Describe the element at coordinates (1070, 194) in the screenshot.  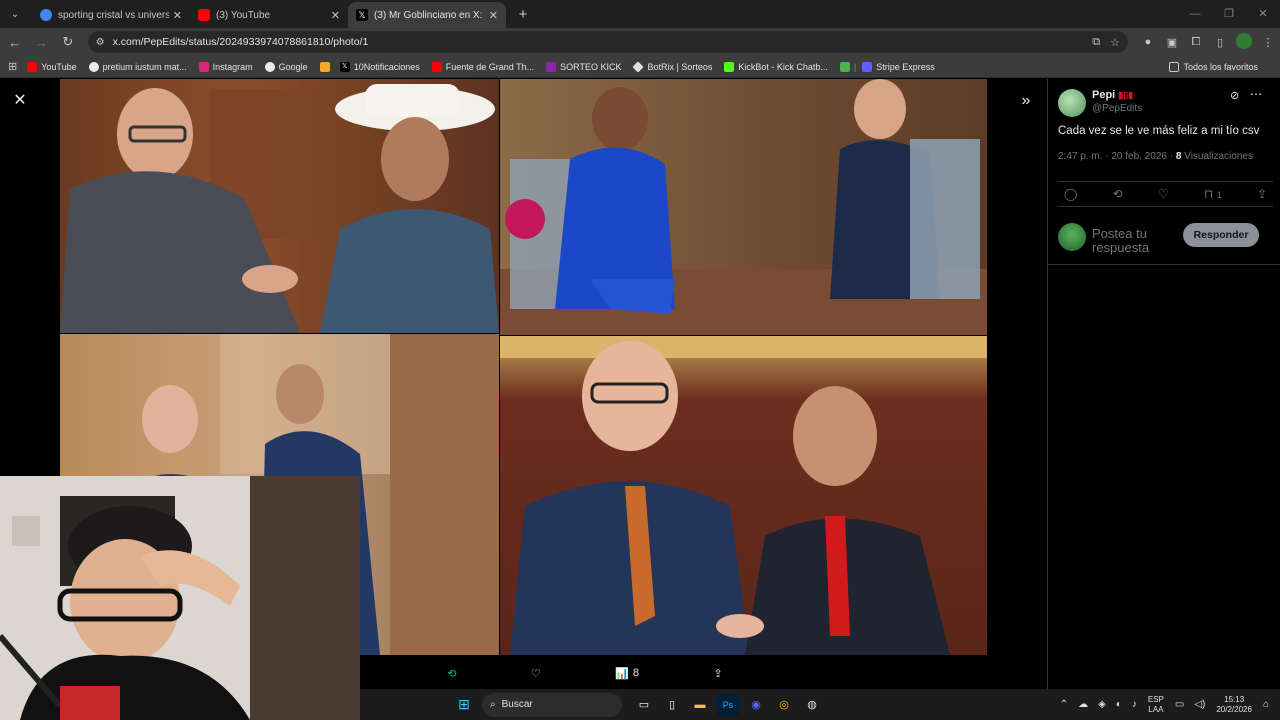
I see `reply-icon: ◯` at that location.